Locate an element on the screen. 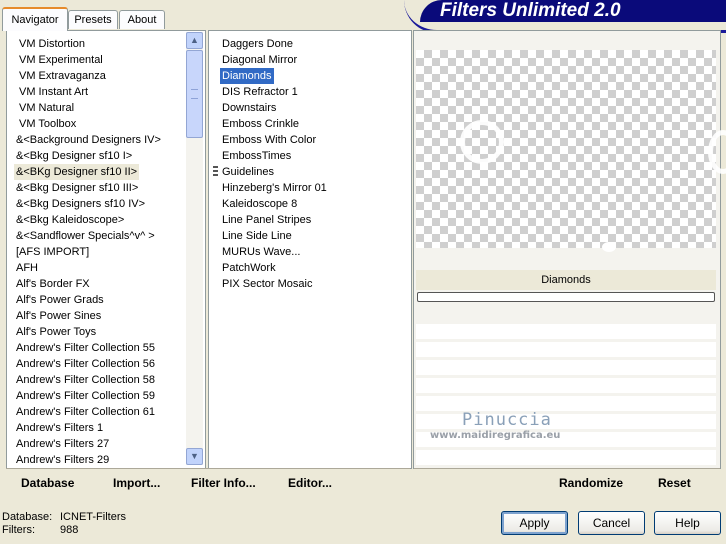  category-item: AFH is located at coordinates (27, 268).